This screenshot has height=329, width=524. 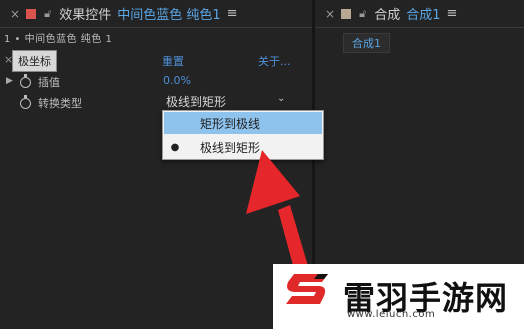 What do you see at coordinates (230, 147) in the screenshot?
I see `menu-item-label: 极线到矩形` at bounding box center [230, 147].